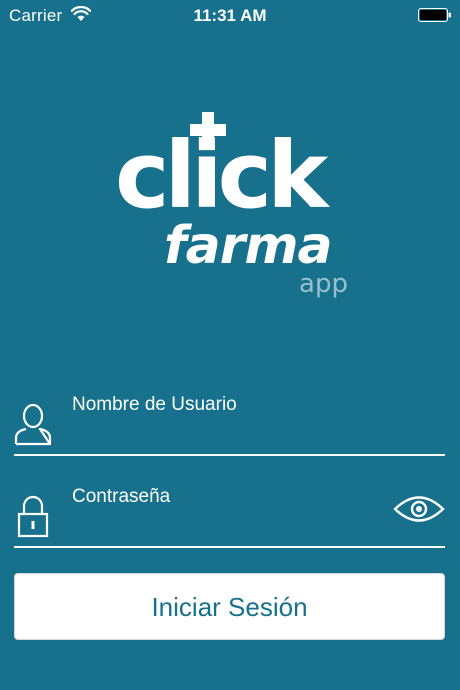  I want to click on lock-icon, so click(33, 516).